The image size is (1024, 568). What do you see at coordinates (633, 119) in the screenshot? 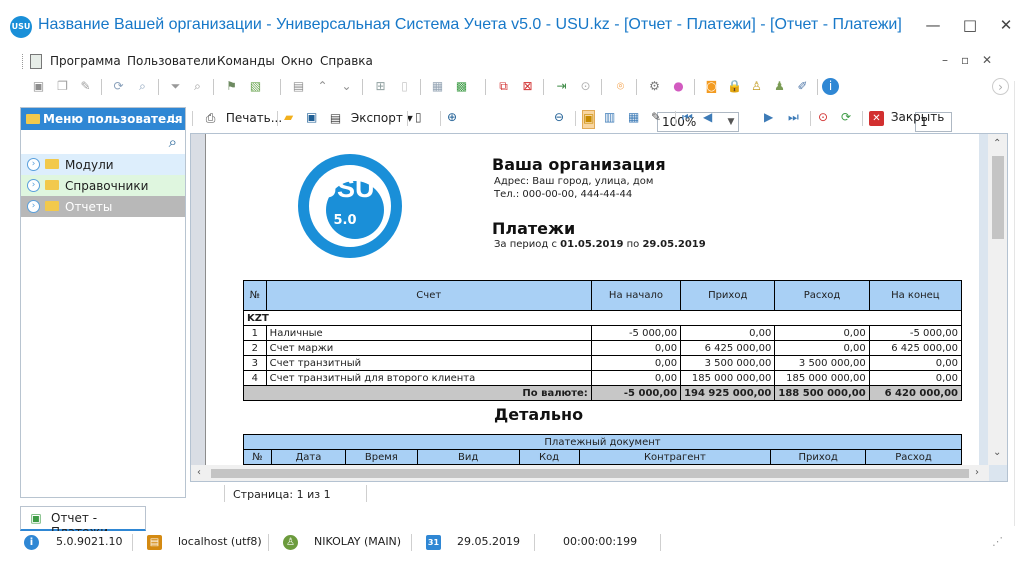
I see `multiple-pages-icon: ▦` at bounding box center [633, 119].